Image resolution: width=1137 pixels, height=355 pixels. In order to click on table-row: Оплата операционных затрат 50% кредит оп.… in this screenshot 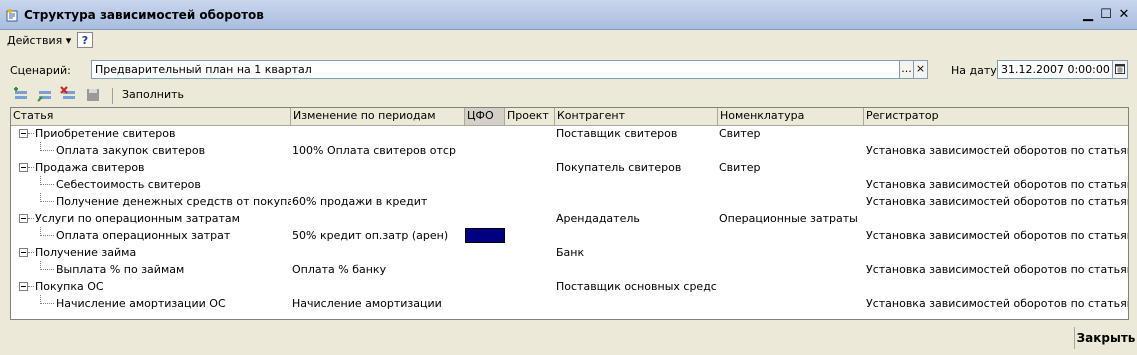, I will do `click(569, 235)`.